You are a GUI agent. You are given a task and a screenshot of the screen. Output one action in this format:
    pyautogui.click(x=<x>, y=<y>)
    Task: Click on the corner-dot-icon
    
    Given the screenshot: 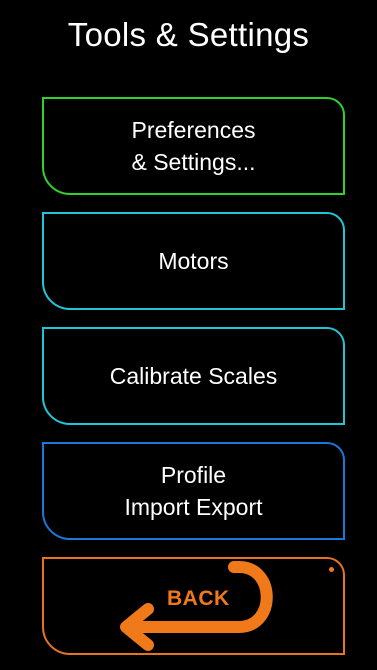 What is the action you would take?
    pyautogui.click(x=331, y=569)
    